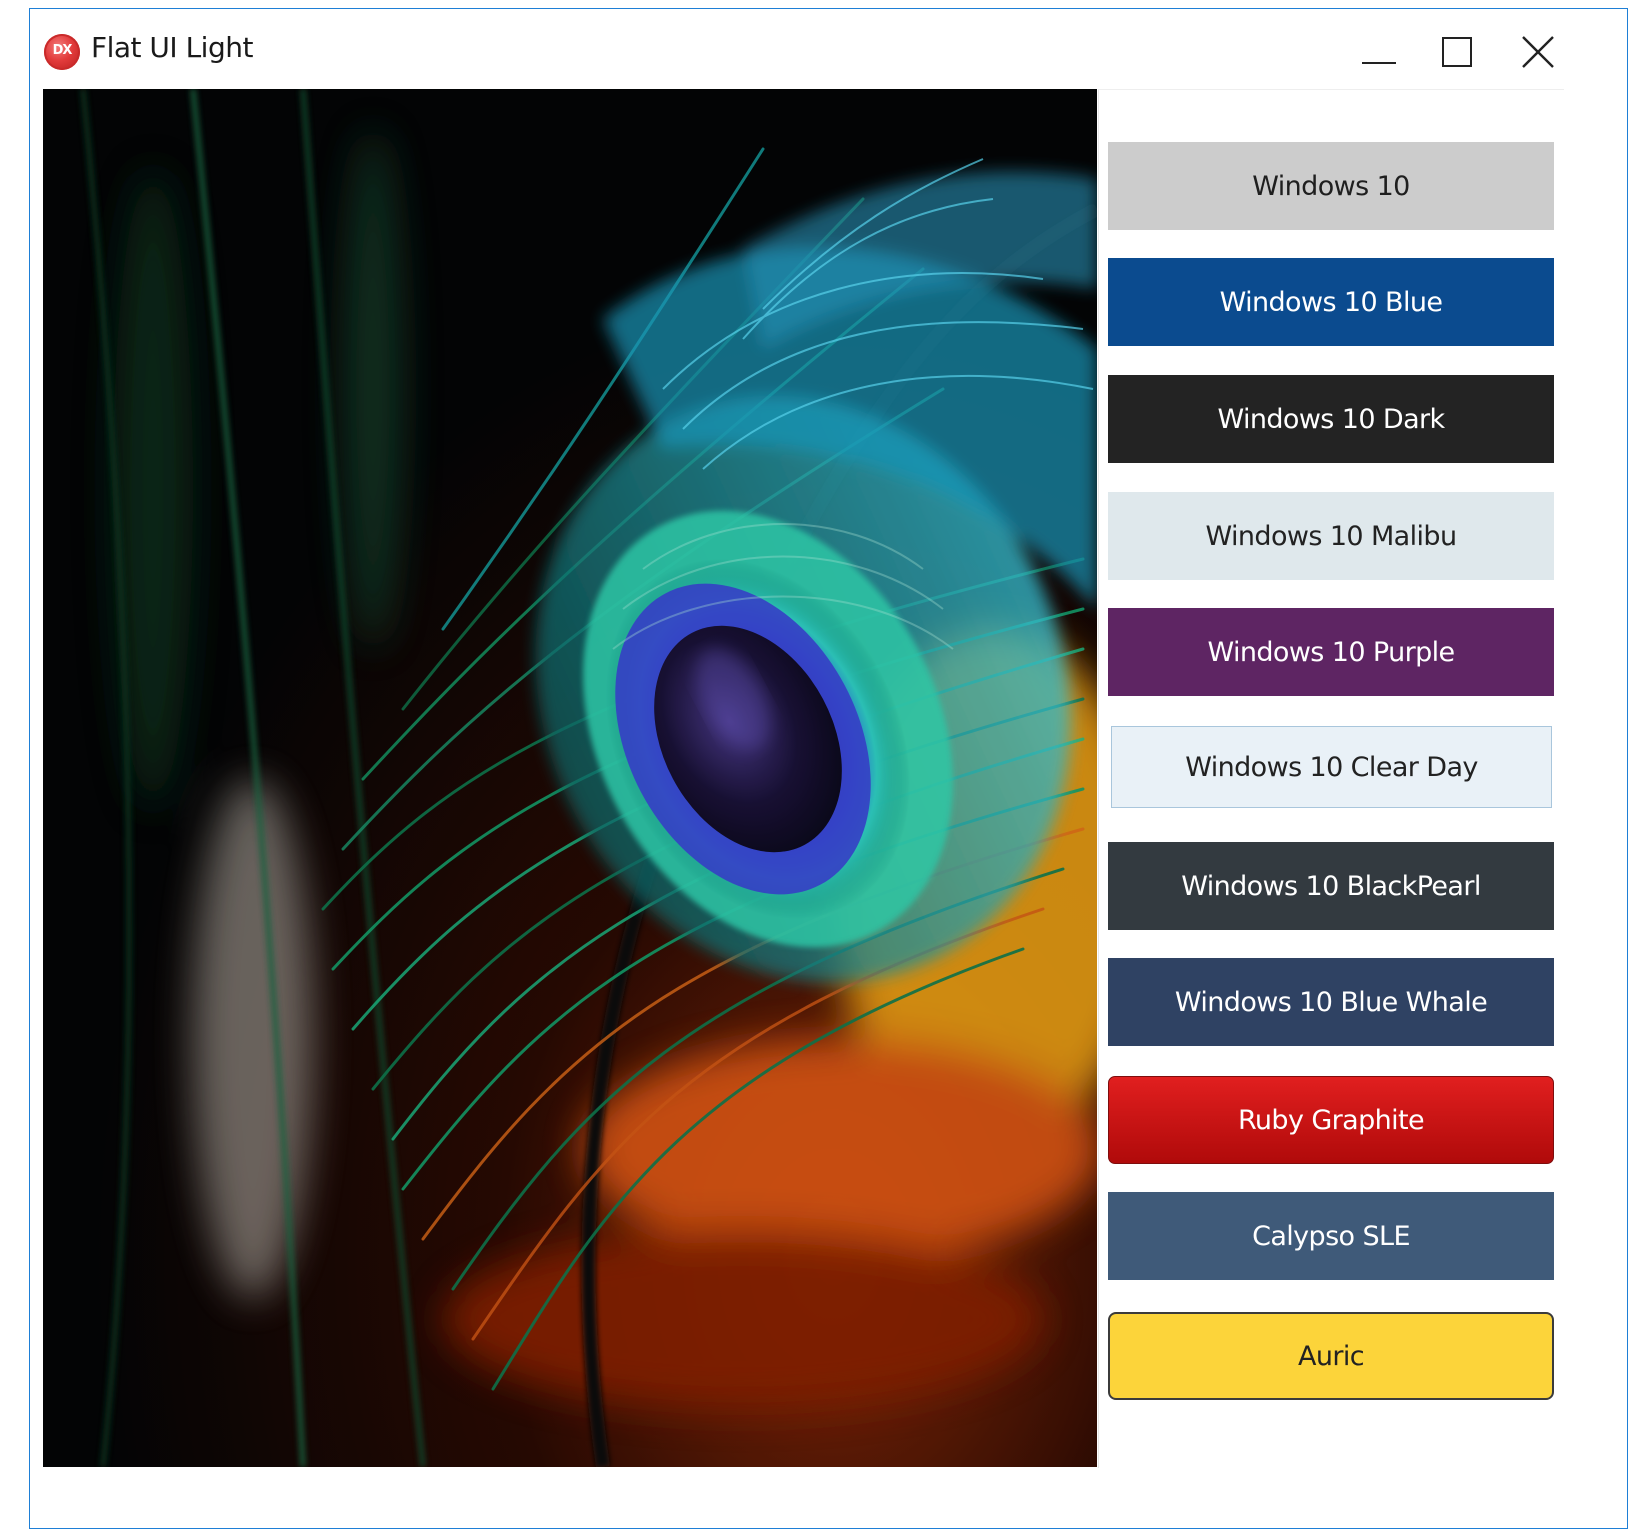 This screenshot has height=1530, width=1629. Describe the element at coordinates (1331, 419) in the screenshot. I see `style-button-windows10-dark: Windows 10 Dark` at that location.